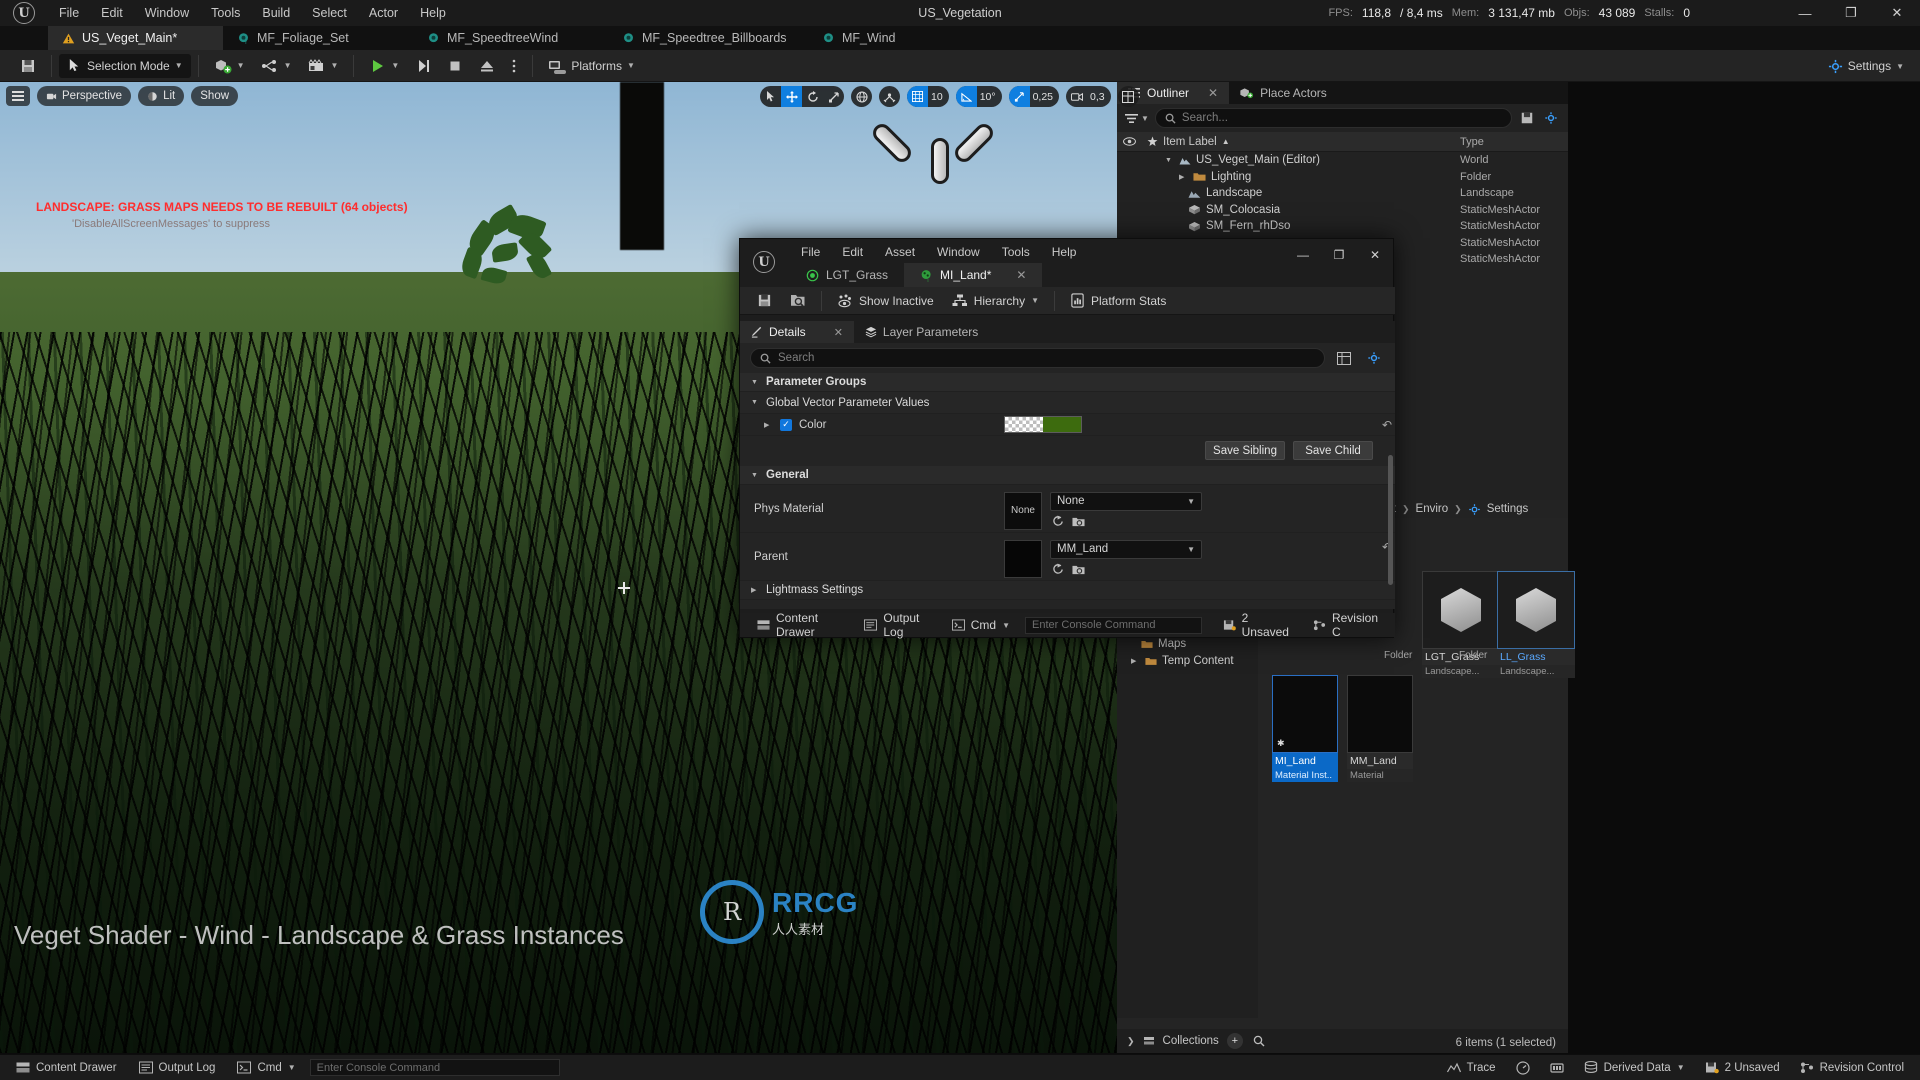 This screenshot has height=1080, width=1920. What do you see at coordinates (112, 13) in the screenshot?
I see `menu-edit: Edit` at bounding box center [112, 13].